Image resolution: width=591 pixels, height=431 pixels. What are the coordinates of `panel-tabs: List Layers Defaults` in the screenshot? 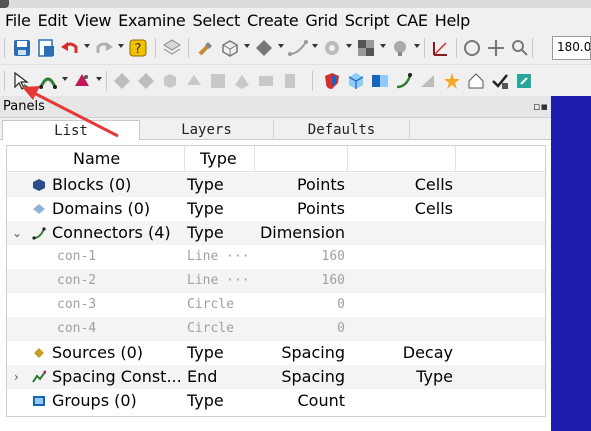 It's located at (275, 129).